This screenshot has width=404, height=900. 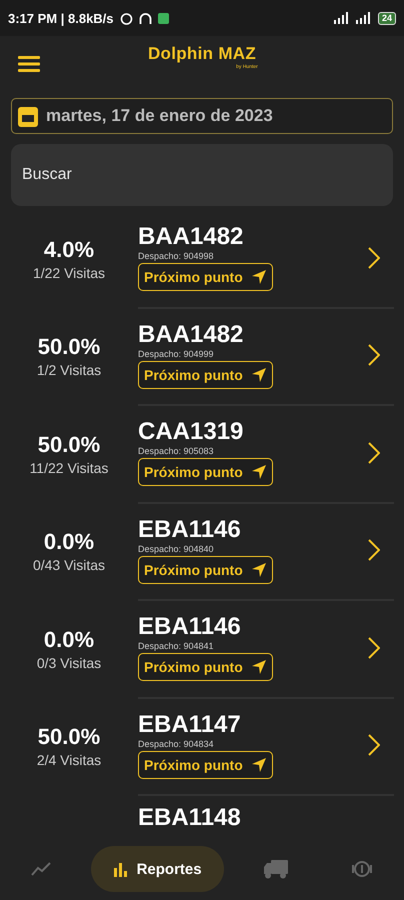 I want to click on app-icon, so click(x=163, y=18).